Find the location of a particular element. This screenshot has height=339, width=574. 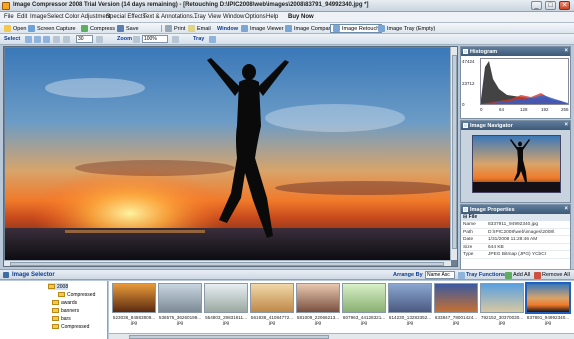

add-all-button: Add All is located at coordinates (521, 275).